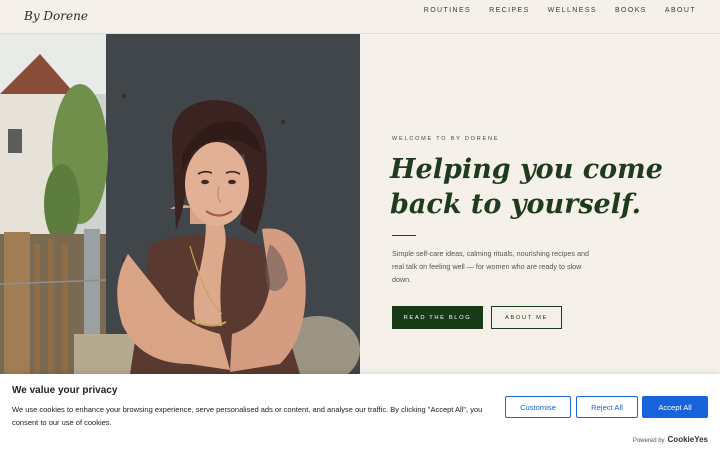 The image size is (720, 450). I want to click on site-logo: By Dorene, so click(56, 16).